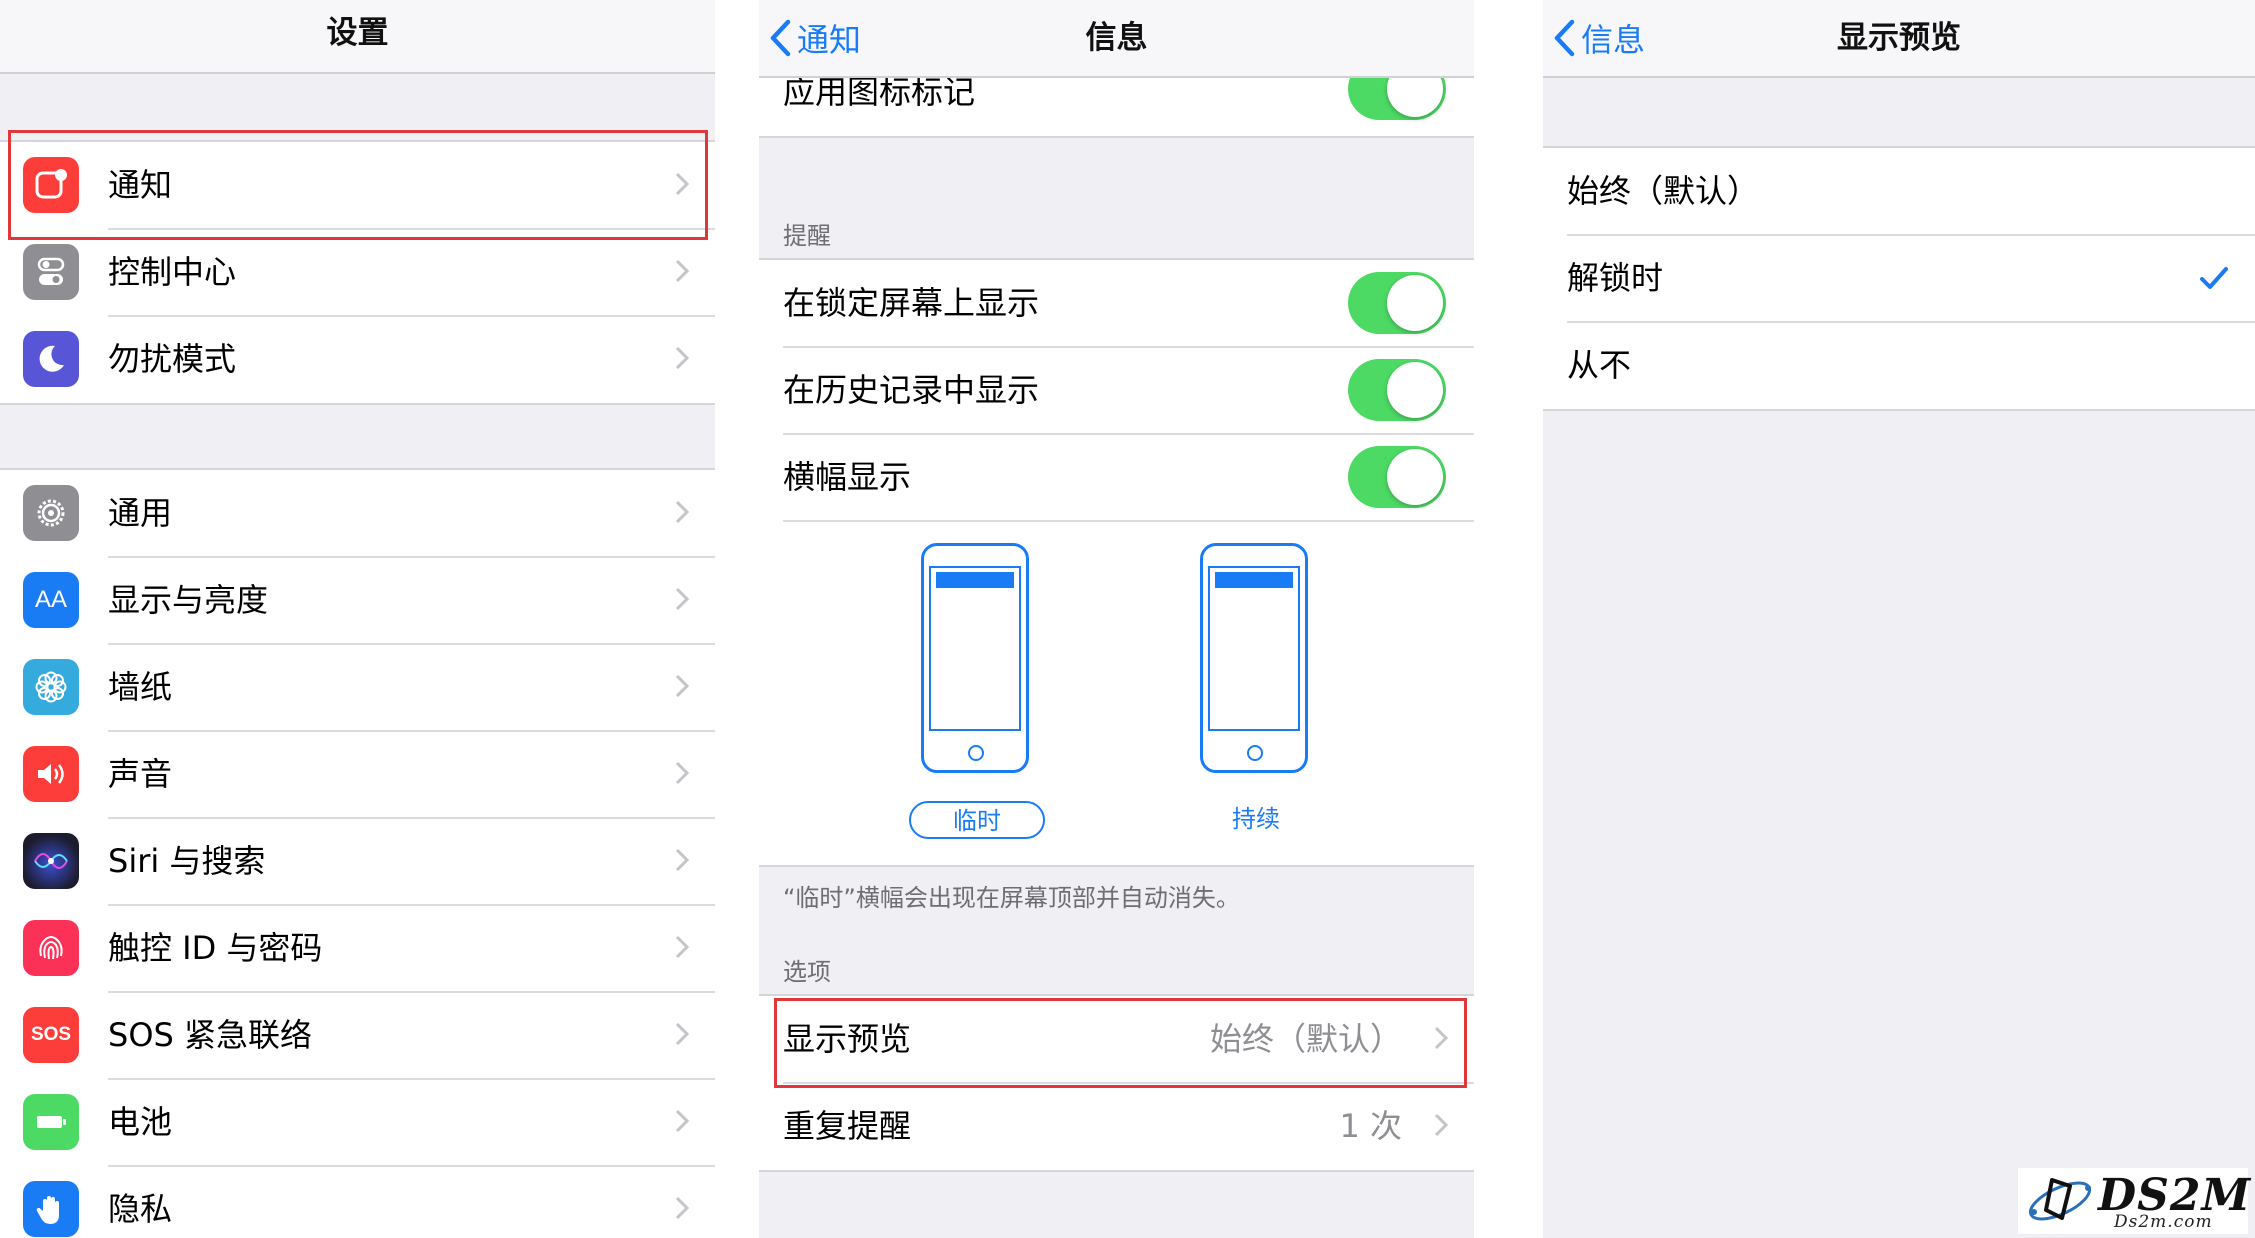 The image size is (2255, 1238). I want to click on settings-item-label: 显示与亮度, so click(188, 600).